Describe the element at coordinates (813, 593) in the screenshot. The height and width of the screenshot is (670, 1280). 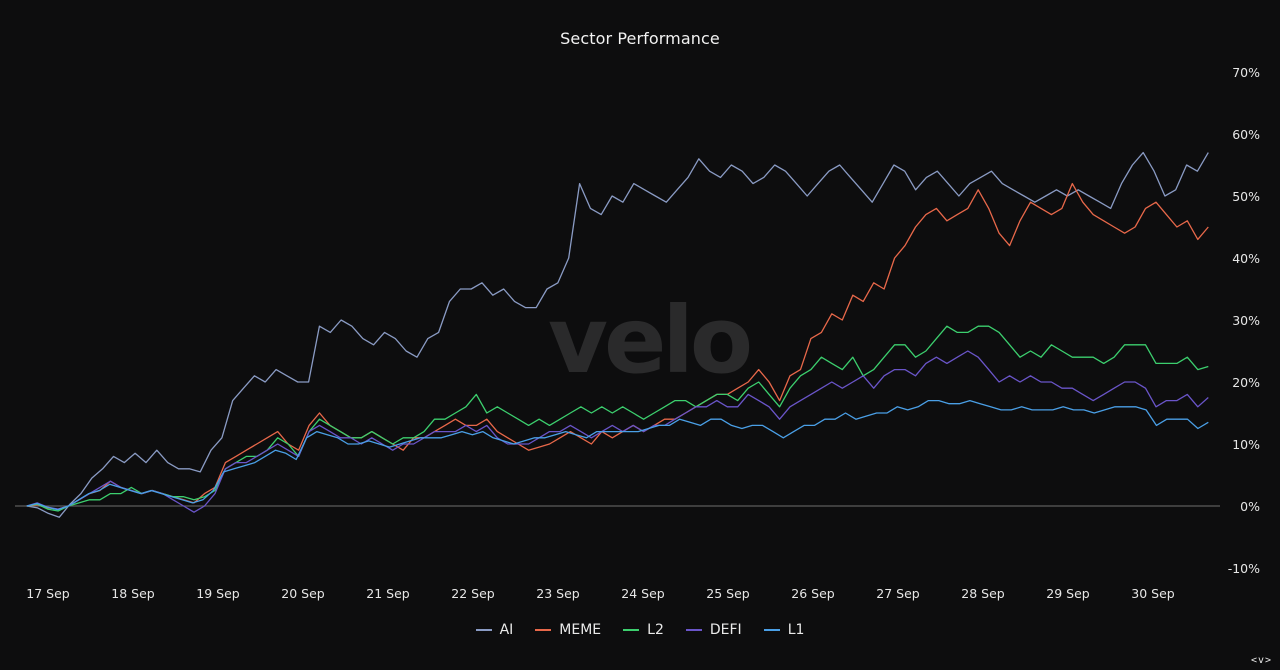
I see `x-tick-label: 26 Sep` at that location.